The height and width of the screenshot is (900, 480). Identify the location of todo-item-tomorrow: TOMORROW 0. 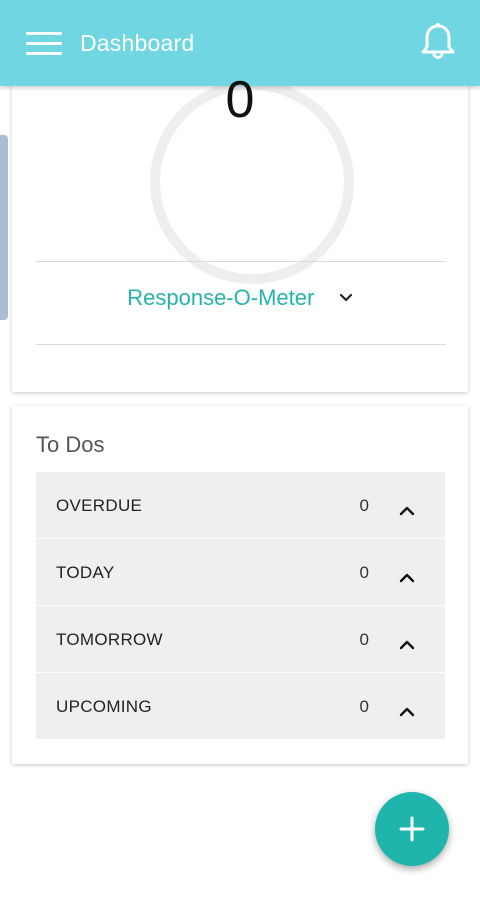
(240, 639).